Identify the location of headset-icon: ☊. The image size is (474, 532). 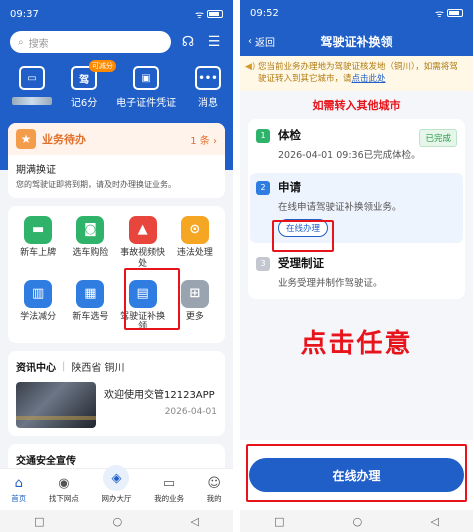
(188, 42).